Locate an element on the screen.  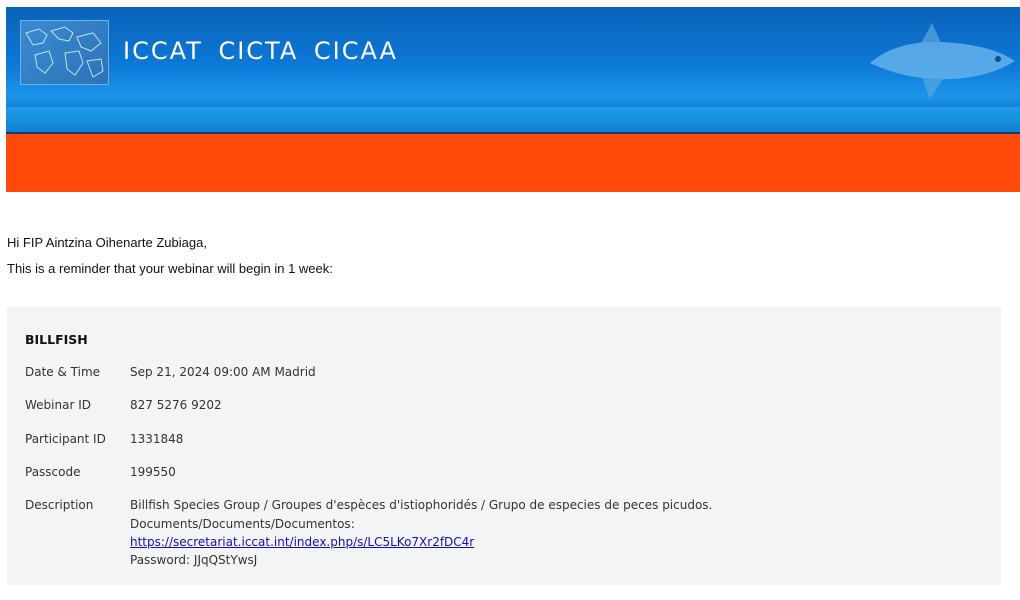
passcode-label: Passcode is located at coordinates (53, 472).